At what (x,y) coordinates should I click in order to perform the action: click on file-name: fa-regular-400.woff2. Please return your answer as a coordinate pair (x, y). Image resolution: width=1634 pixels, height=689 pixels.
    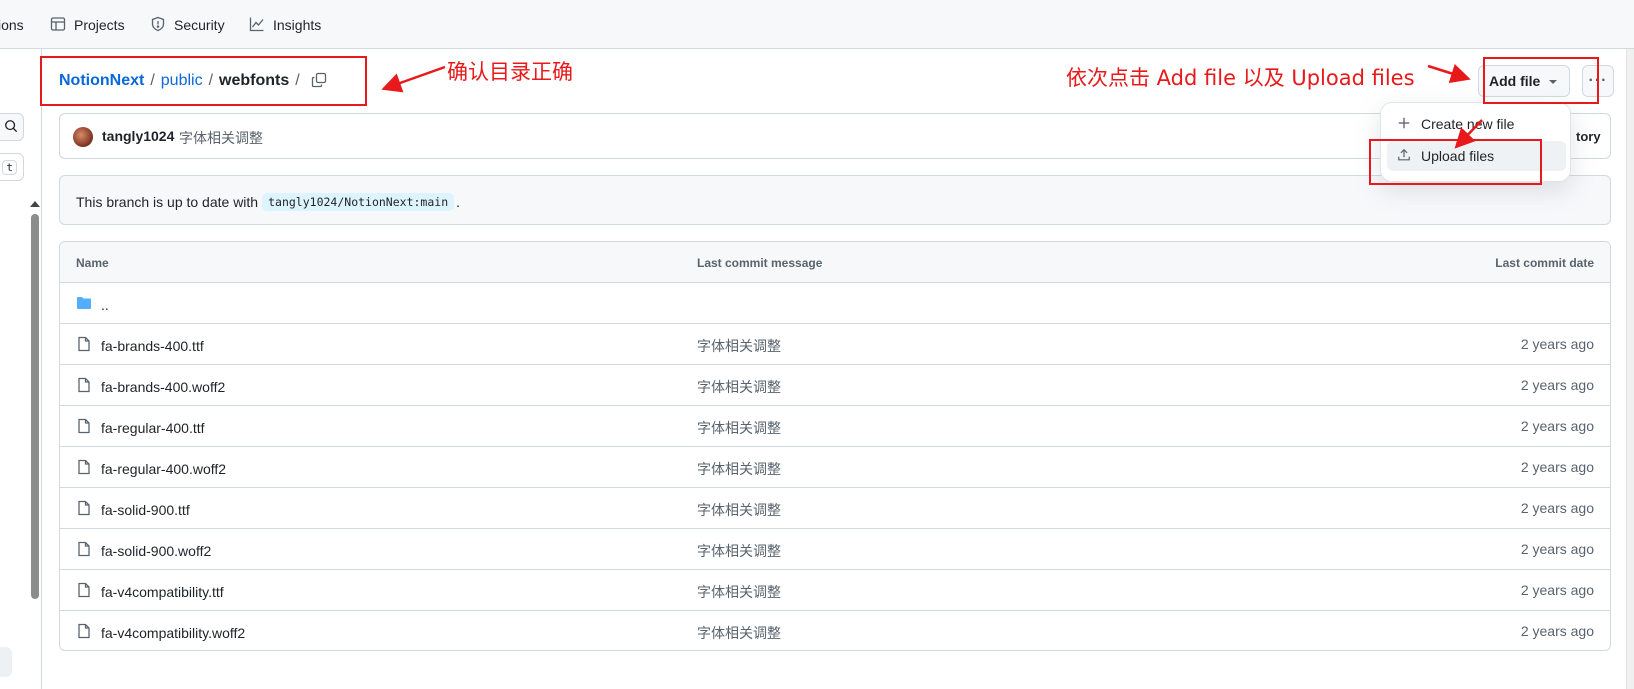
    Looking at the image, I should click on (164, 468).